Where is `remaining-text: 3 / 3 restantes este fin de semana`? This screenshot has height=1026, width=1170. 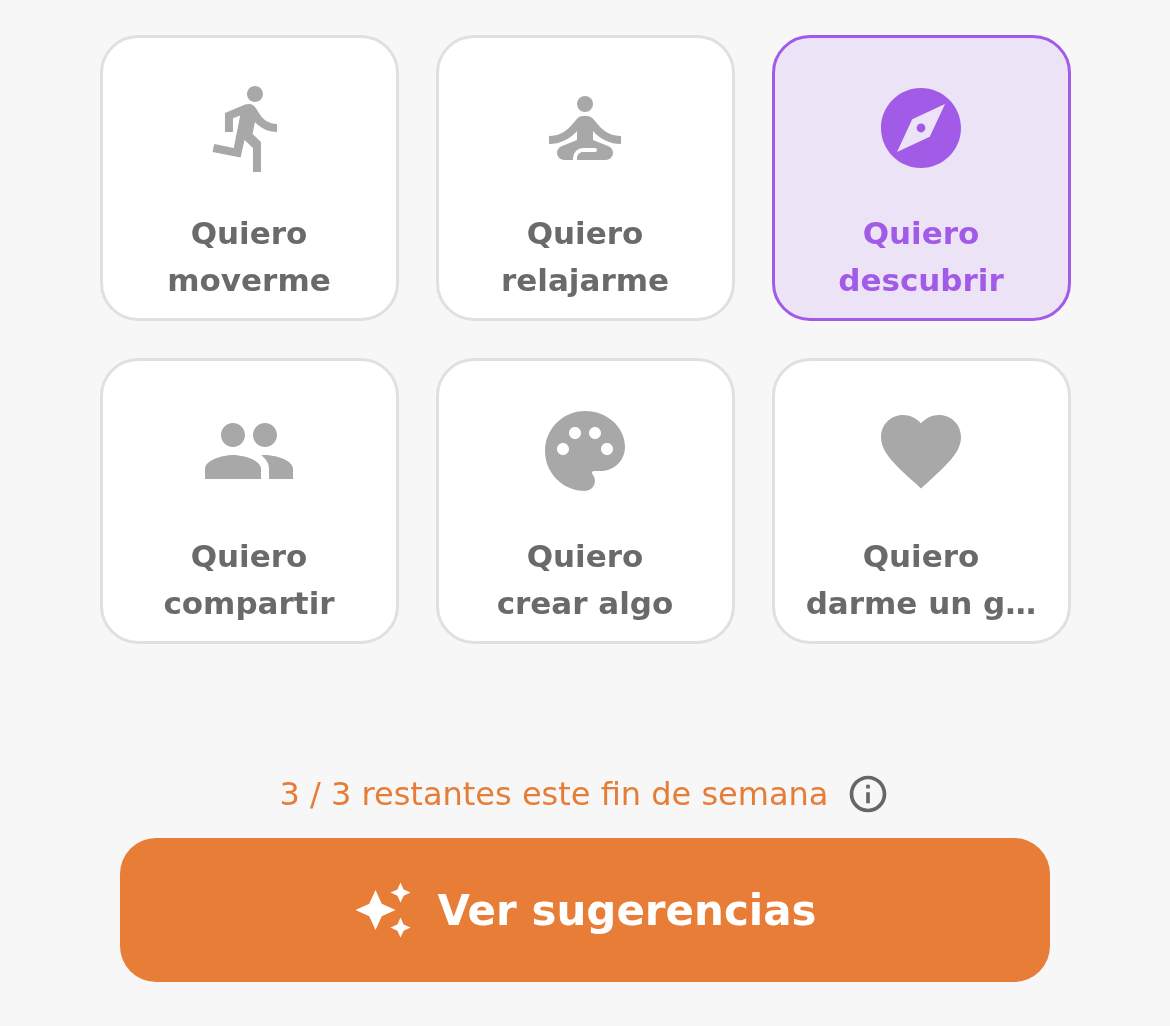
remaining-text: 3 / 3 restantes este fin de semana is located at coordinates (554, 794).